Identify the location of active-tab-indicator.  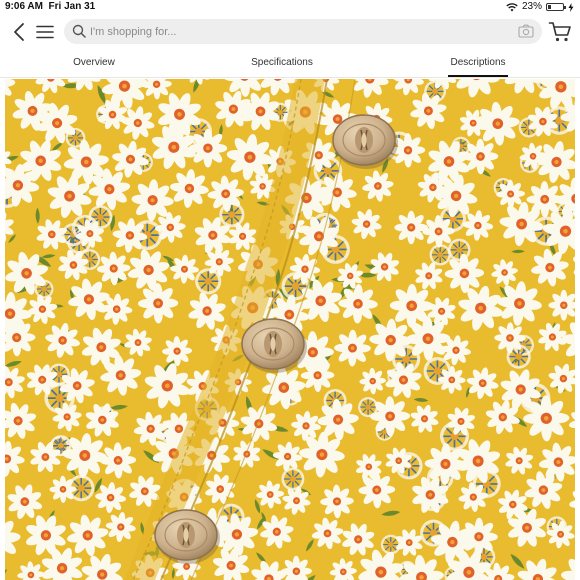
(478, 76).